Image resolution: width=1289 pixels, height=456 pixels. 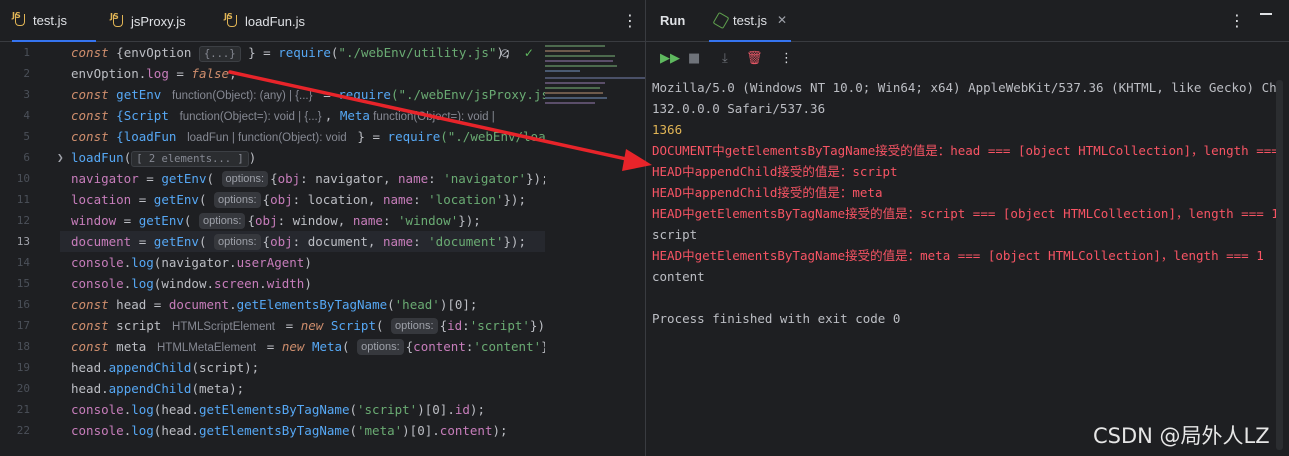 I want to click on line-number: 1, so click(x=26, y=52).